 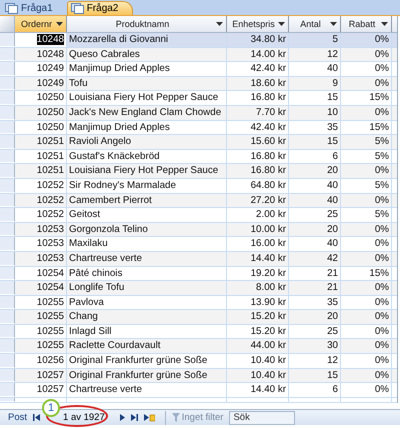 I want to click on table-cell: Geitost, so click(x=147, y=215).